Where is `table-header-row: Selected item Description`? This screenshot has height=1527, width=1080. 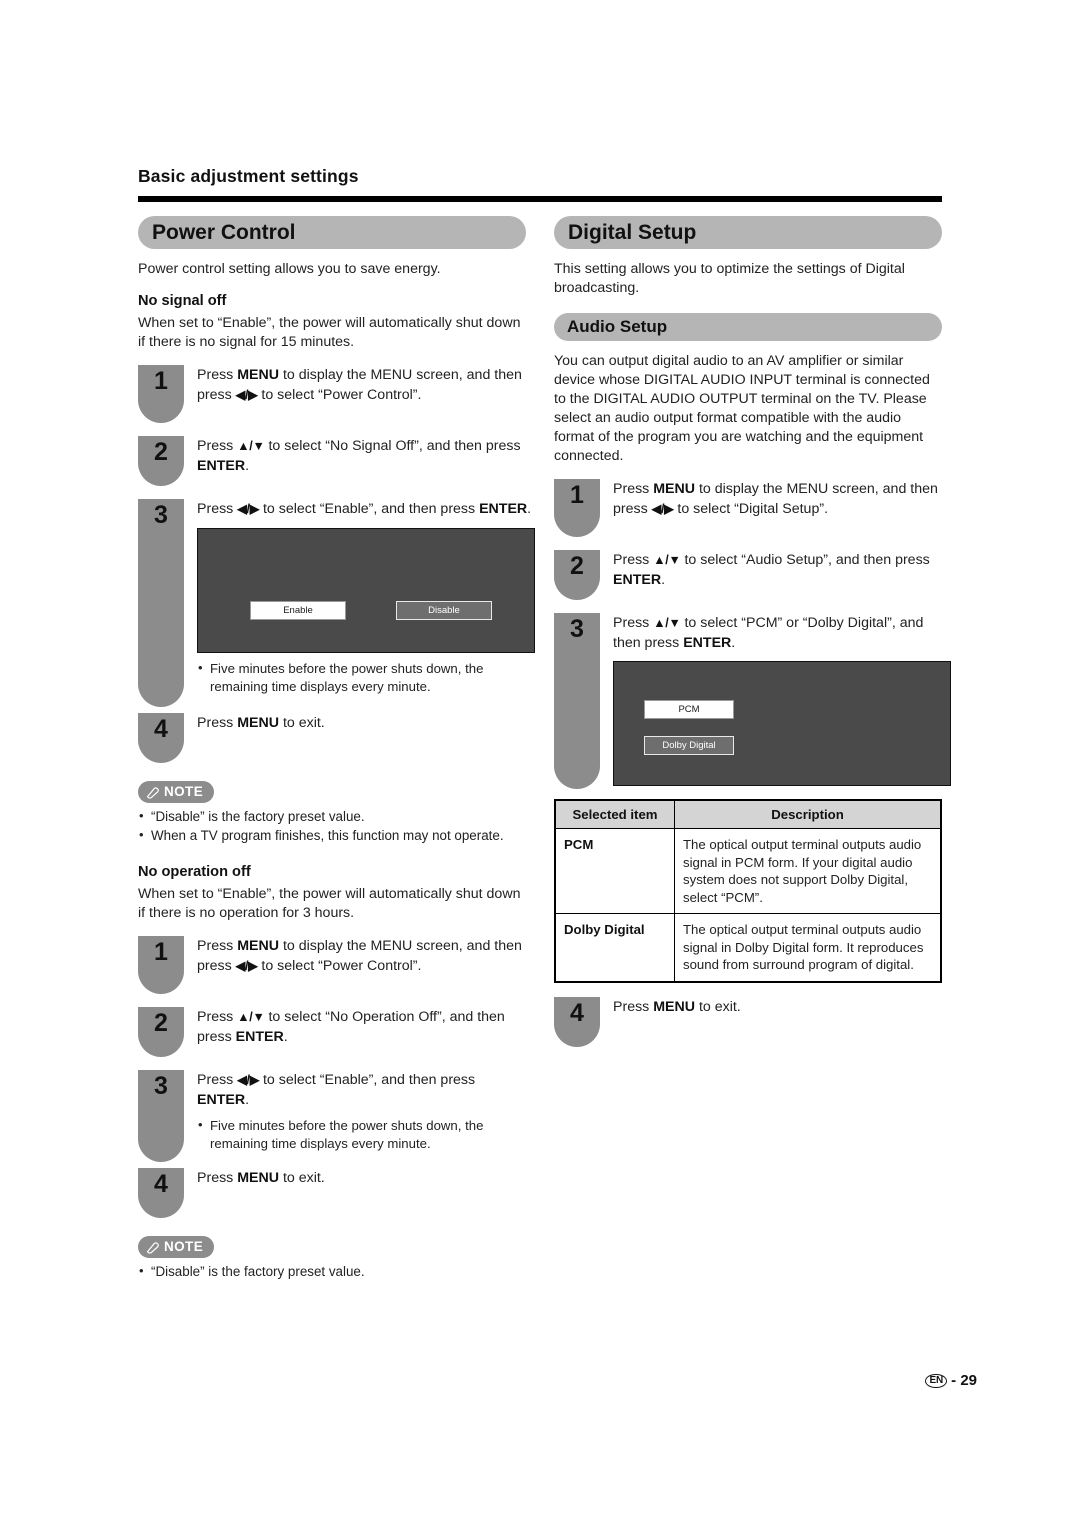 table-header-row: Selected item Description is located at coordinates (748, 814).